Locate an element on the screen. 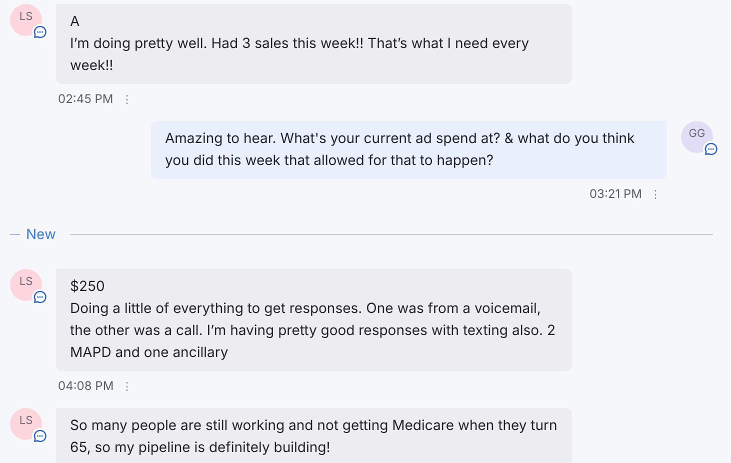 The image size is (731, 463). message-text: I’m doing pretty well. Had 3 sales this week!! That’s what I need every week!! is located at coordinates (300, 55).